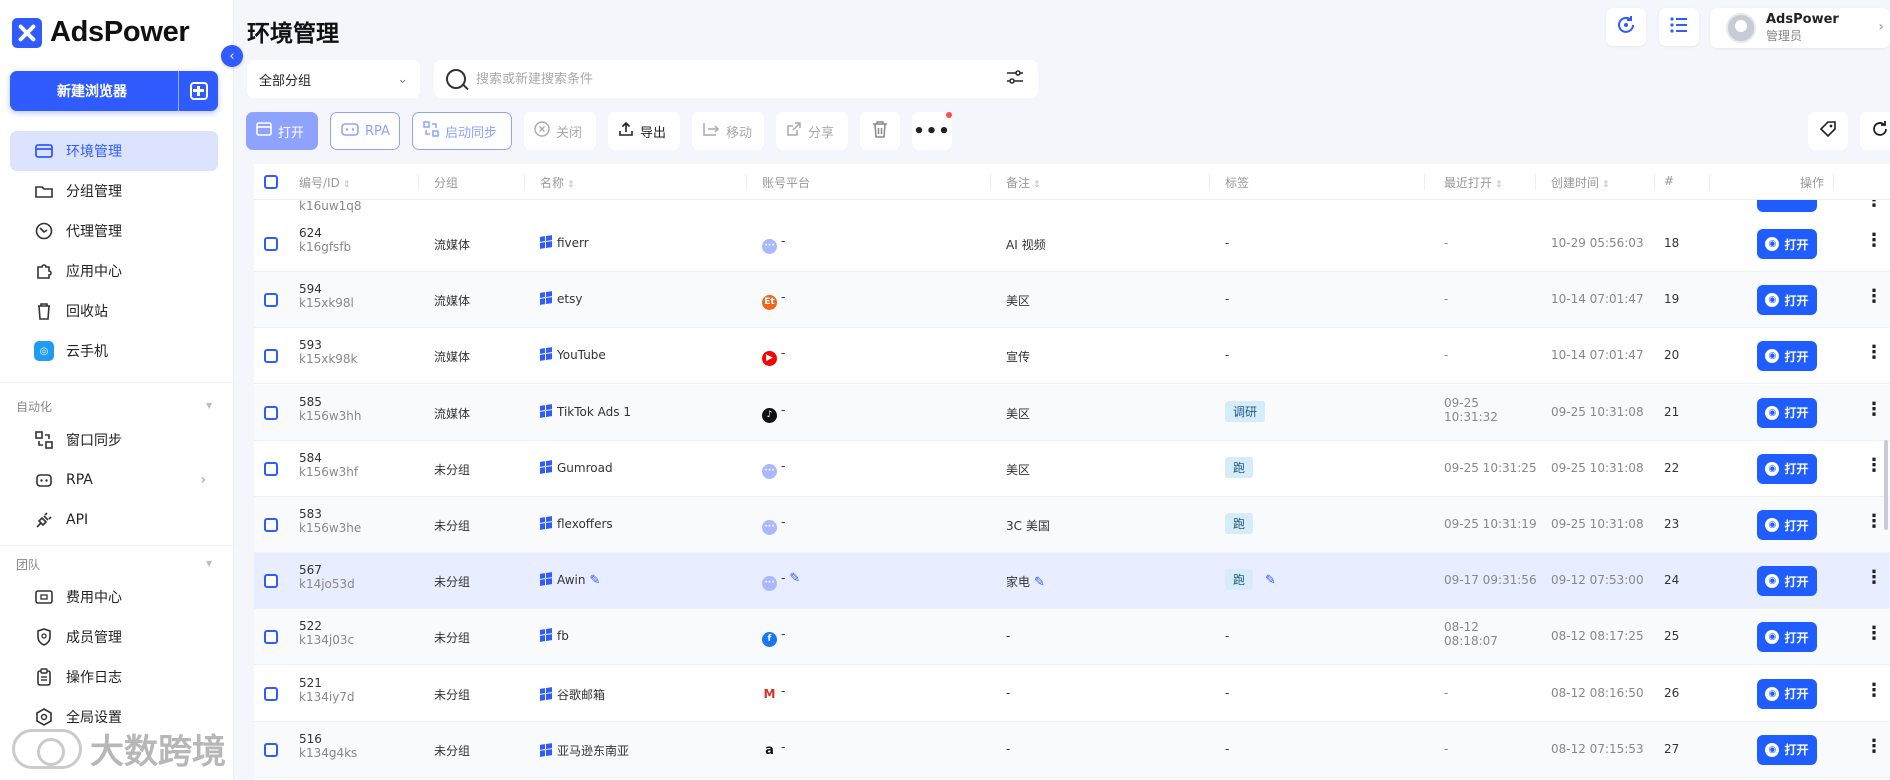  What do you see at coordinates (232, 56) in the screenshot?
I see `collapse-sidebar-button: ‹` at bounding box center [232, 56].